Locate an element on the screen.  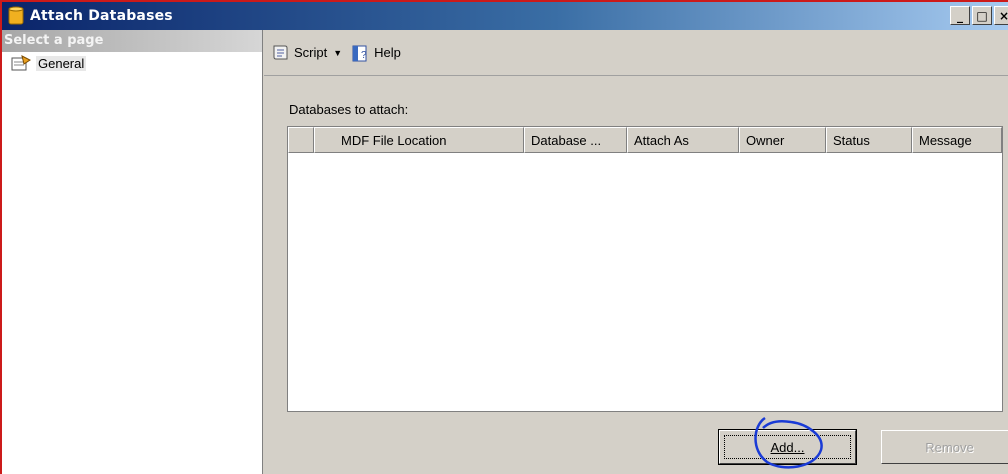
help-button: ? Help is located at coordinates (375, 53).